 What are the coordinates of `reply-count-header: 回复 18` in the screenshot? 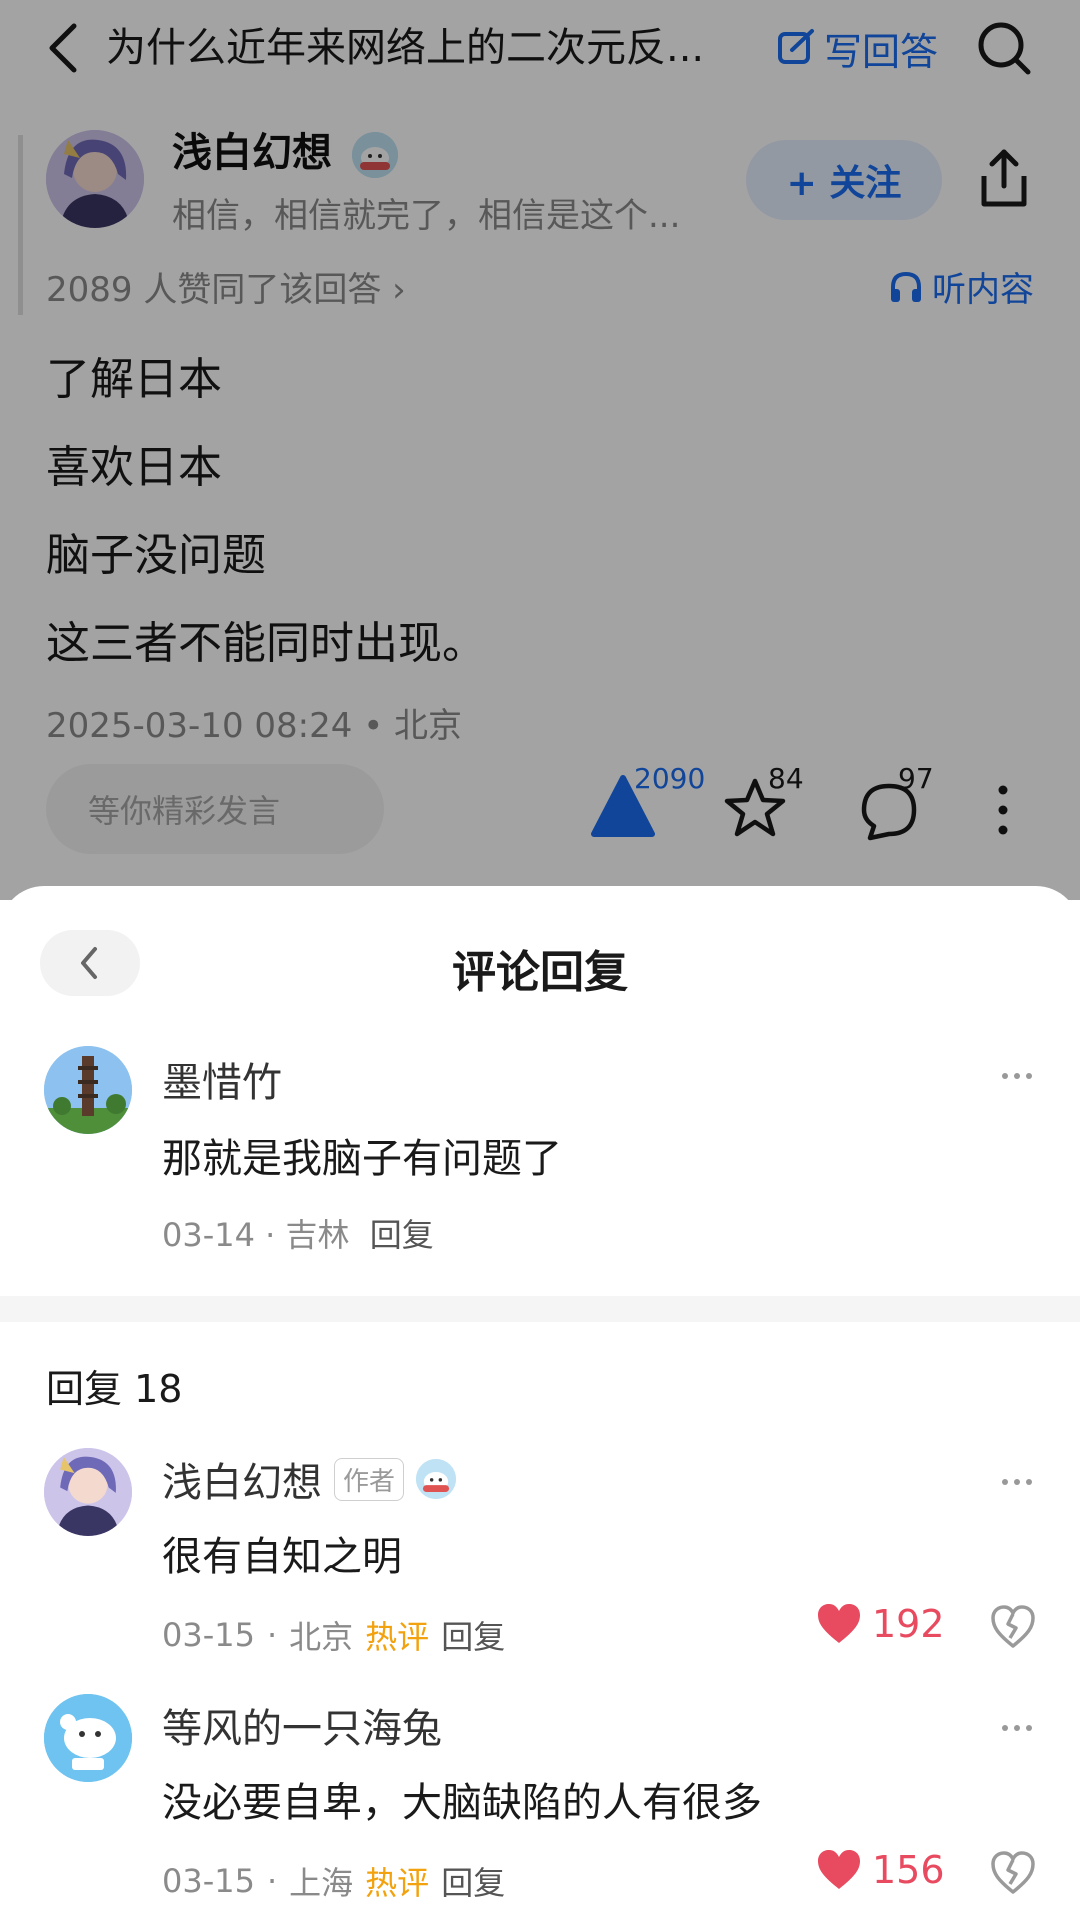 It's located at (114, 1389).